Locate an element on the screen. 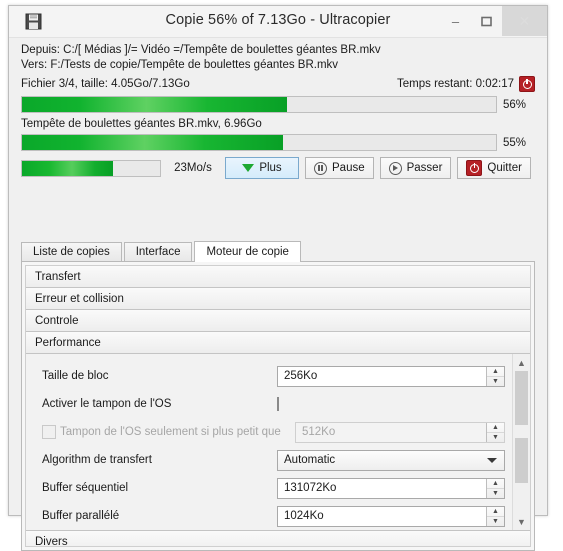 The height and width of the screenshot is (551, 563). spinner-value: 131072Ko is located at coordinates (310, 488).